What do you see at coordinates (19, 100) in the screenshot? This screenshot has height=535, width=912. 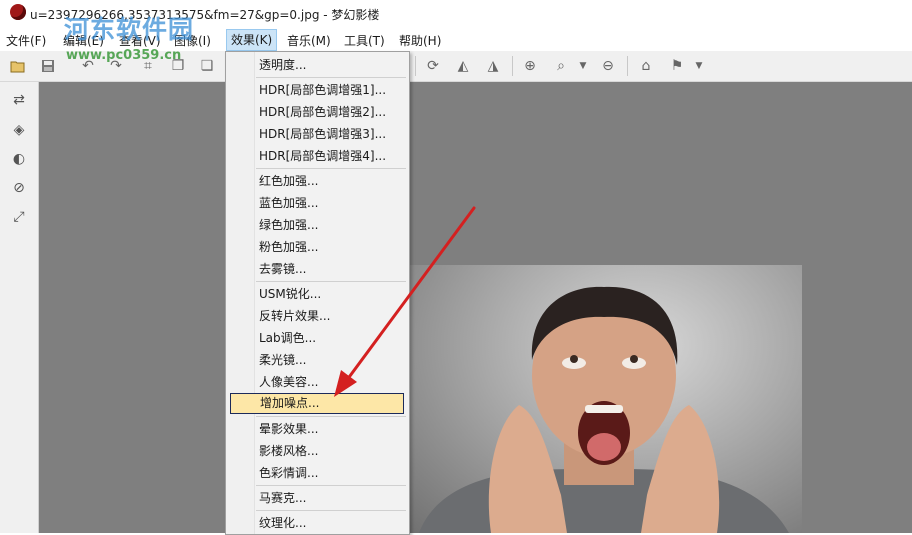 I see `swap-icon: ⇄` at bounding box center [19, 100].